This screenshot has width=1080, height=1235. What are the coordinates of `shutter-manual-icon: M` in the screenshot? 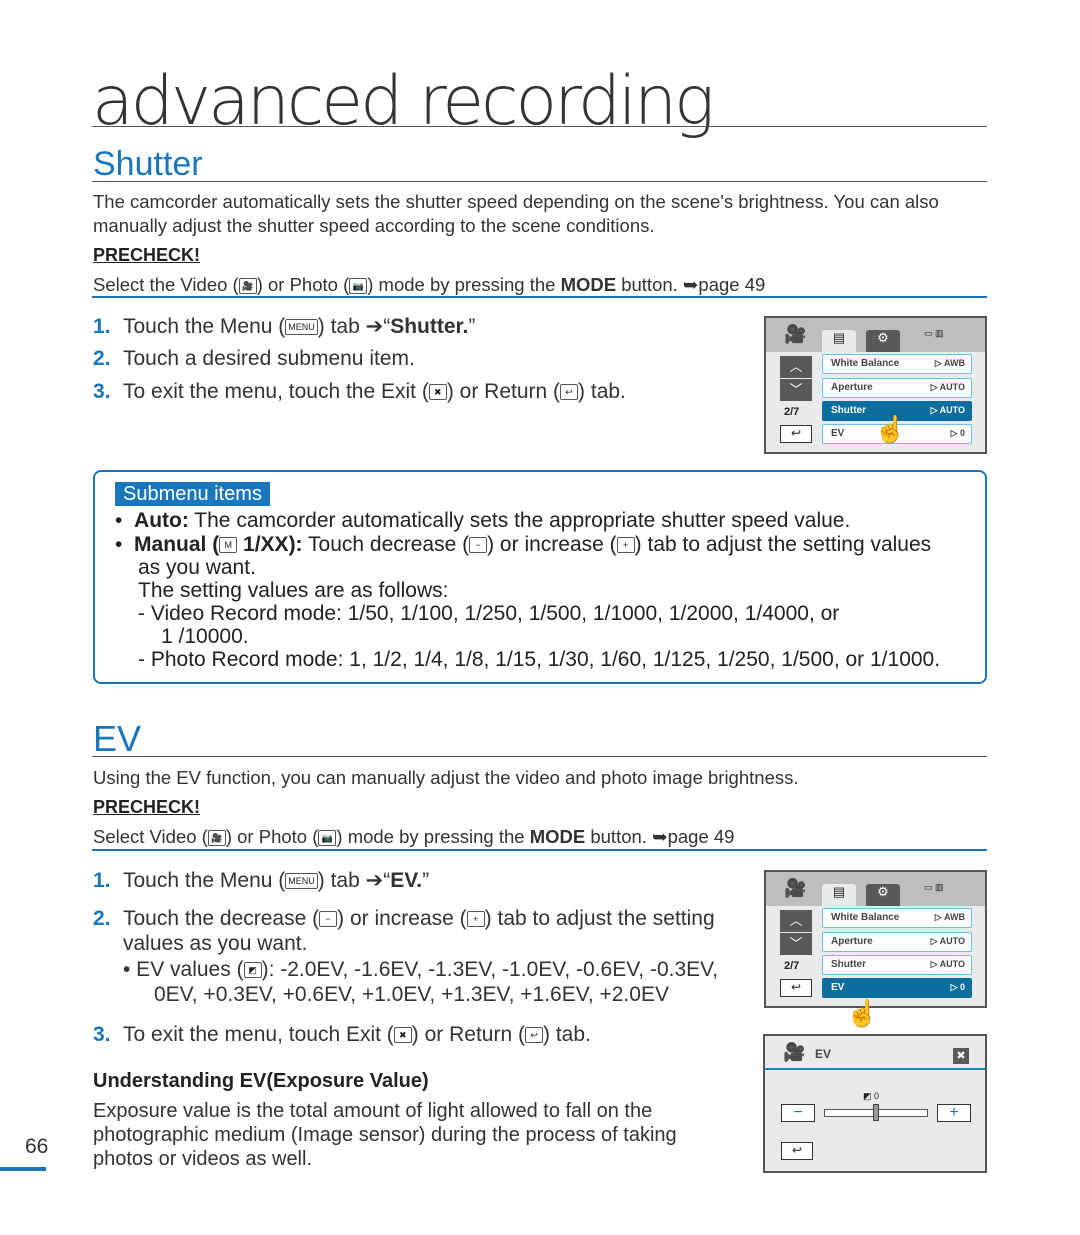 It's located at (228, 545).